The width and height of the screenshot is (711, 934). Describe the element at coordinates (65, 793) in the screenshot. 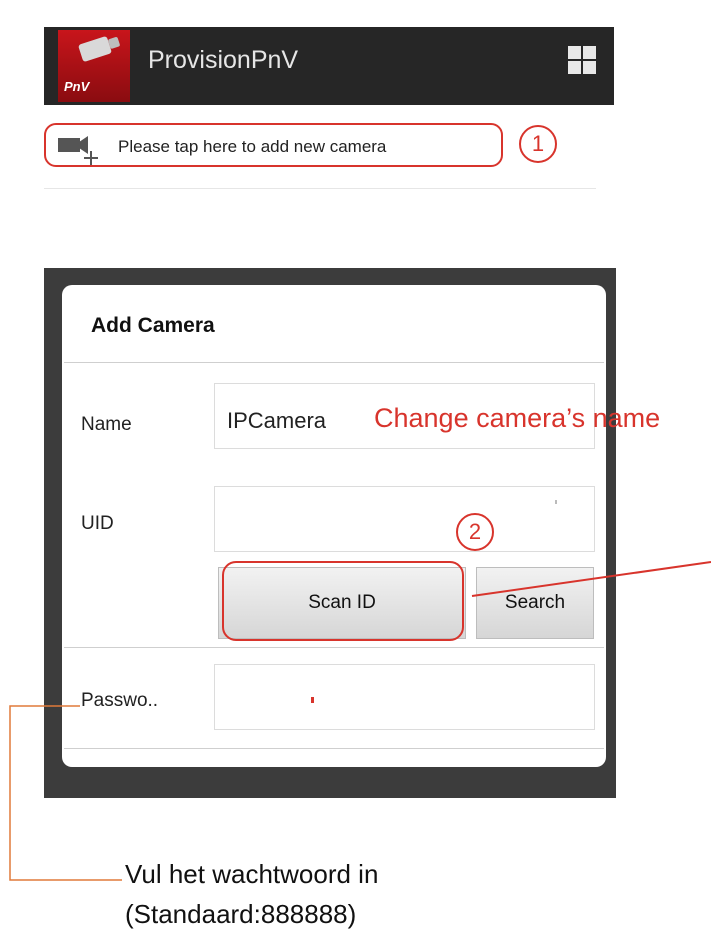

I see `password-callout-line` at that location.